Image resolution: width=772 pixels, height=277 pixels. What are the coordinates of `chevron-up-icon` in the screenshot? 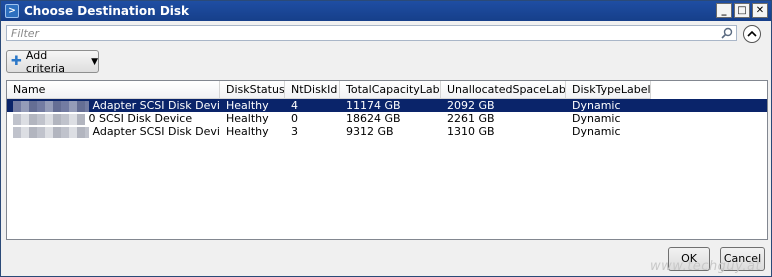 It's located at (752, 33).